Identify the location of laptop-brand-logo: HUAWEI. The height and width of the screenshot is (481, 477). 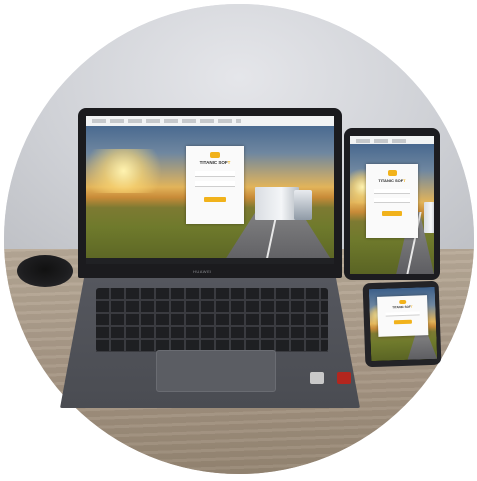
(202, 271).